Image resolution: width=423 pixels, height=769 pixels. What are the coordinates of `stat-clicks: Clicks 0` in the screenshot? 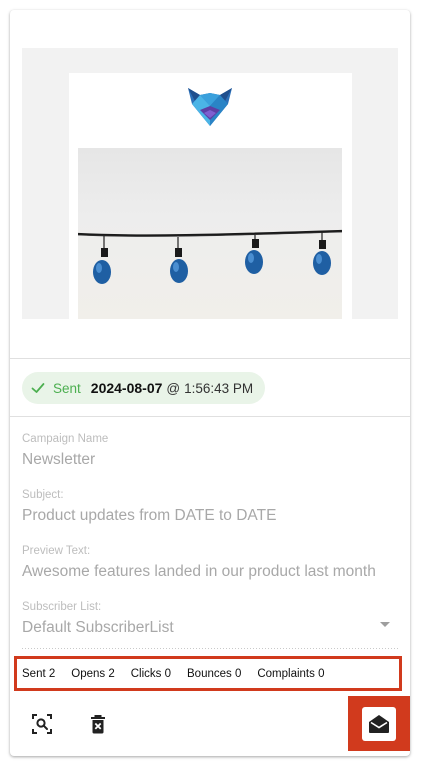 It's located at (150, 673).